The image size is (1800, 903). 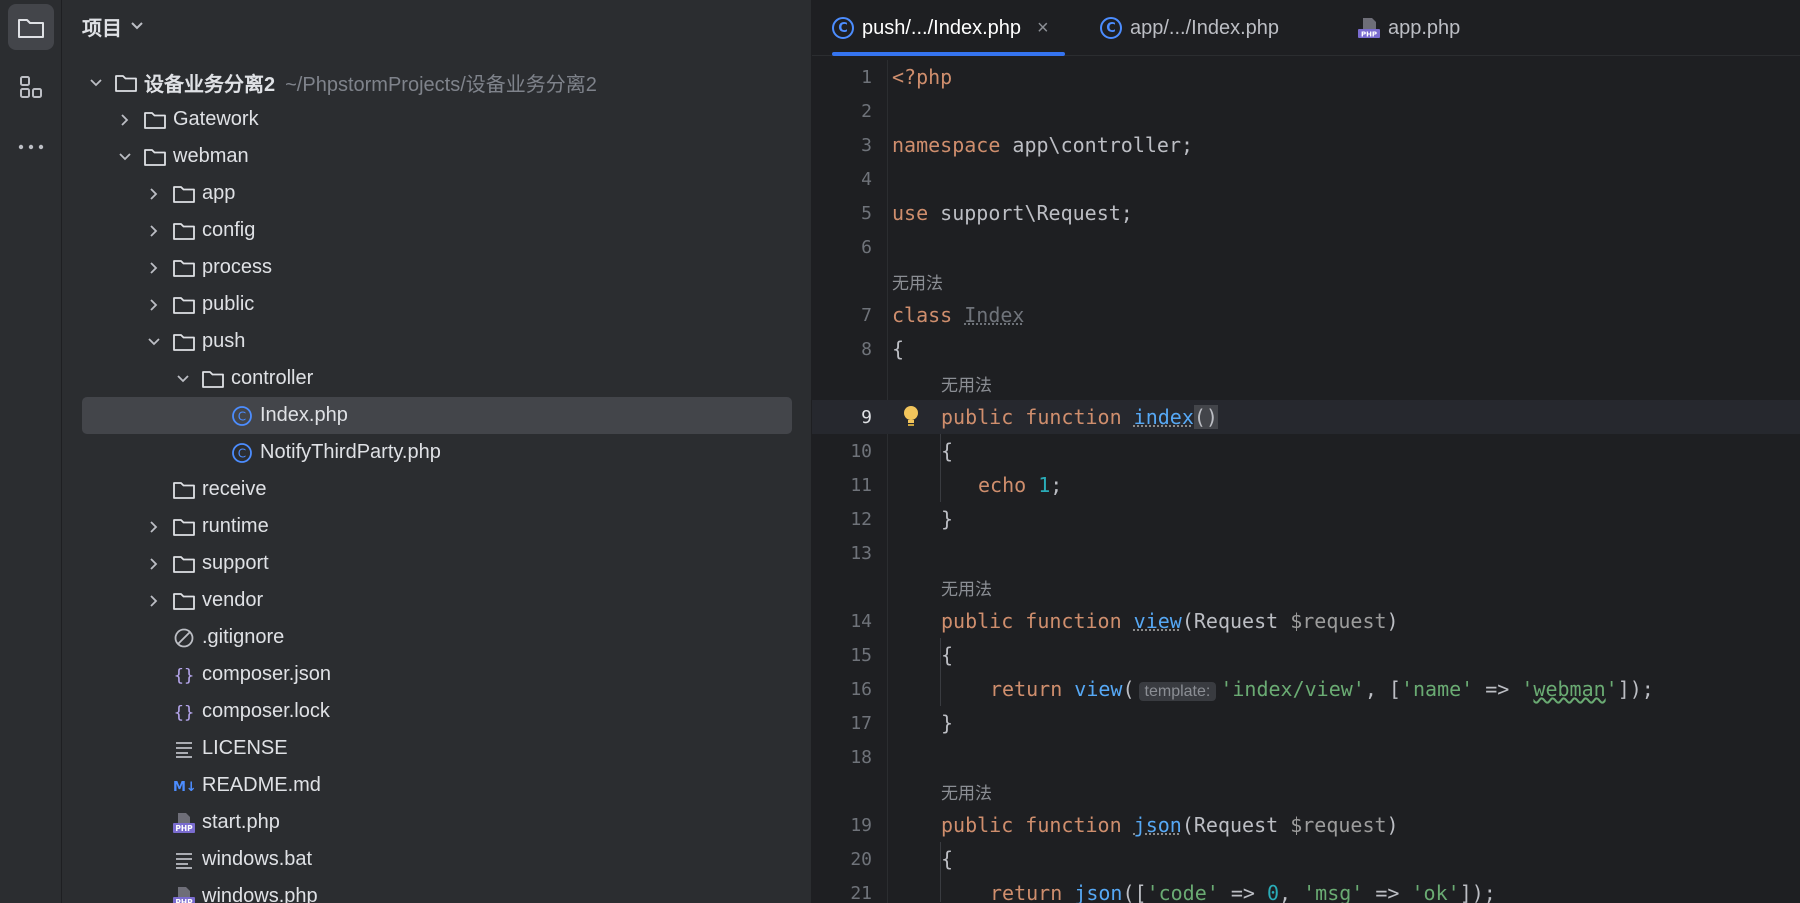 What do you see at coordinates (184, 787) in the screenshot?
I see `svg-text: M↓` at bounding box center [184, 787].